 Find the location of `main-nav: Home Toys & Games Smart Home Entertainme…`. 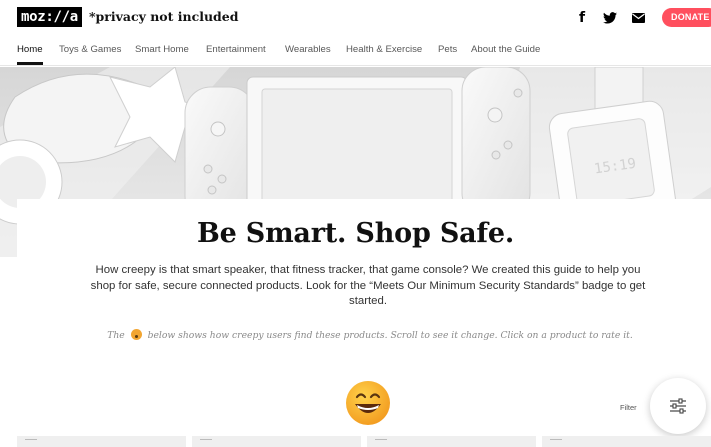

main-nav: Home Toys & Games Smart Home Entertainme… is located at coordinates (355, 51).